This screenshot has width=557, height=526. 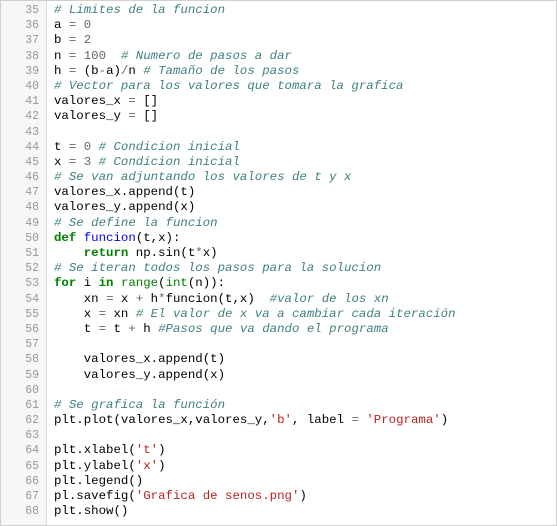 What do you see at coordinates (32, 26) in the screenshot?
I see `line-number: 36` at bounding box center [32, 26].